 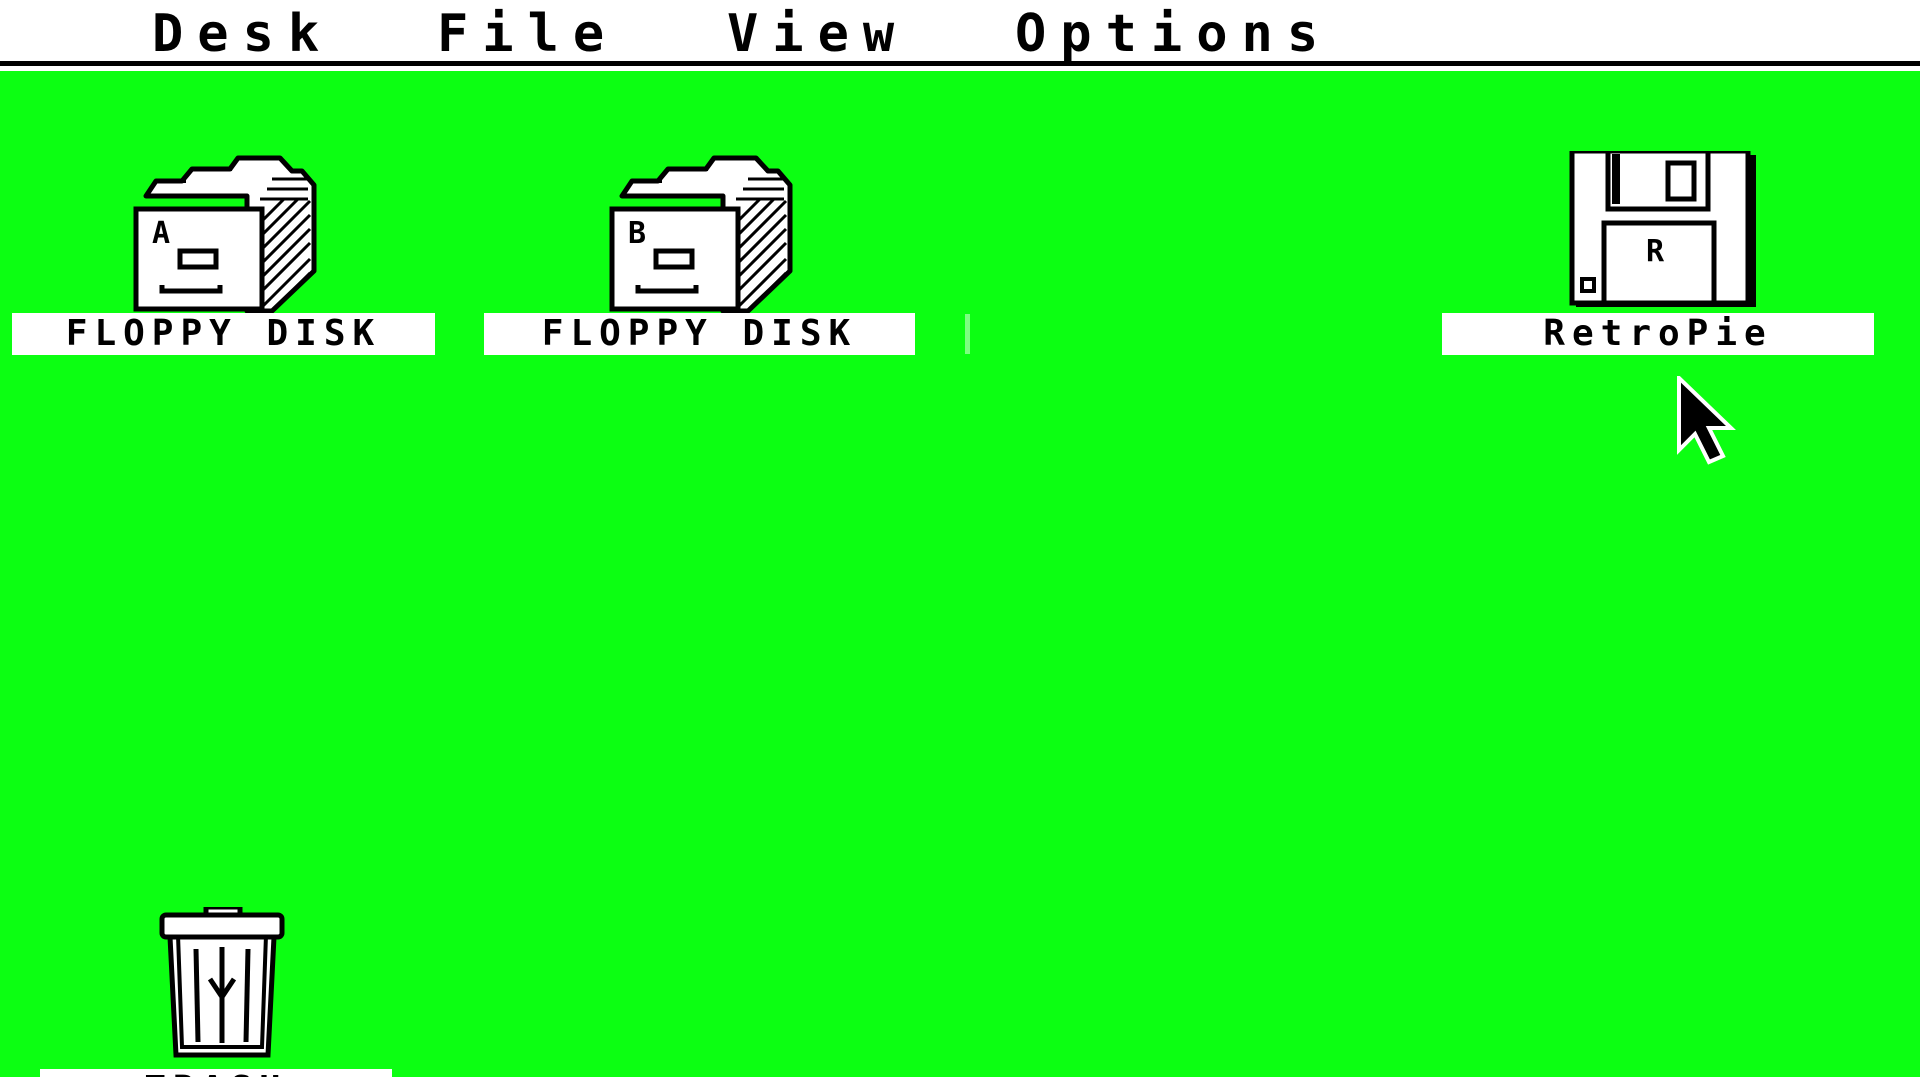 What do you see at coordinates (527, 34) in the screenshot?
I see `menu-file: File` at bounding box center [527, 34].